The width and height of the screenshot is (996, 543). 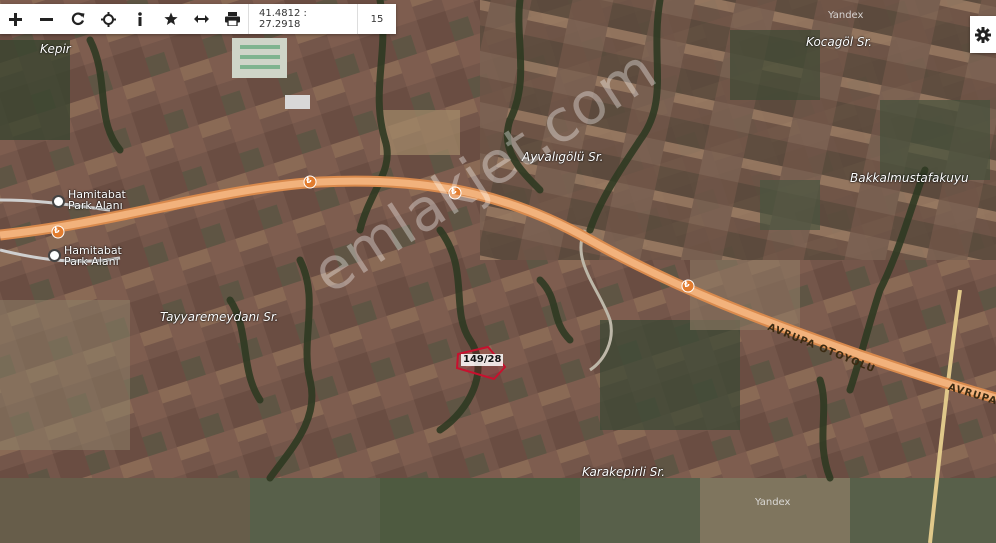 What do you see at coordinates (376, 19) in the screenshot?
I see `zoom-level-readout: 15` at bounding box center [376, 19].